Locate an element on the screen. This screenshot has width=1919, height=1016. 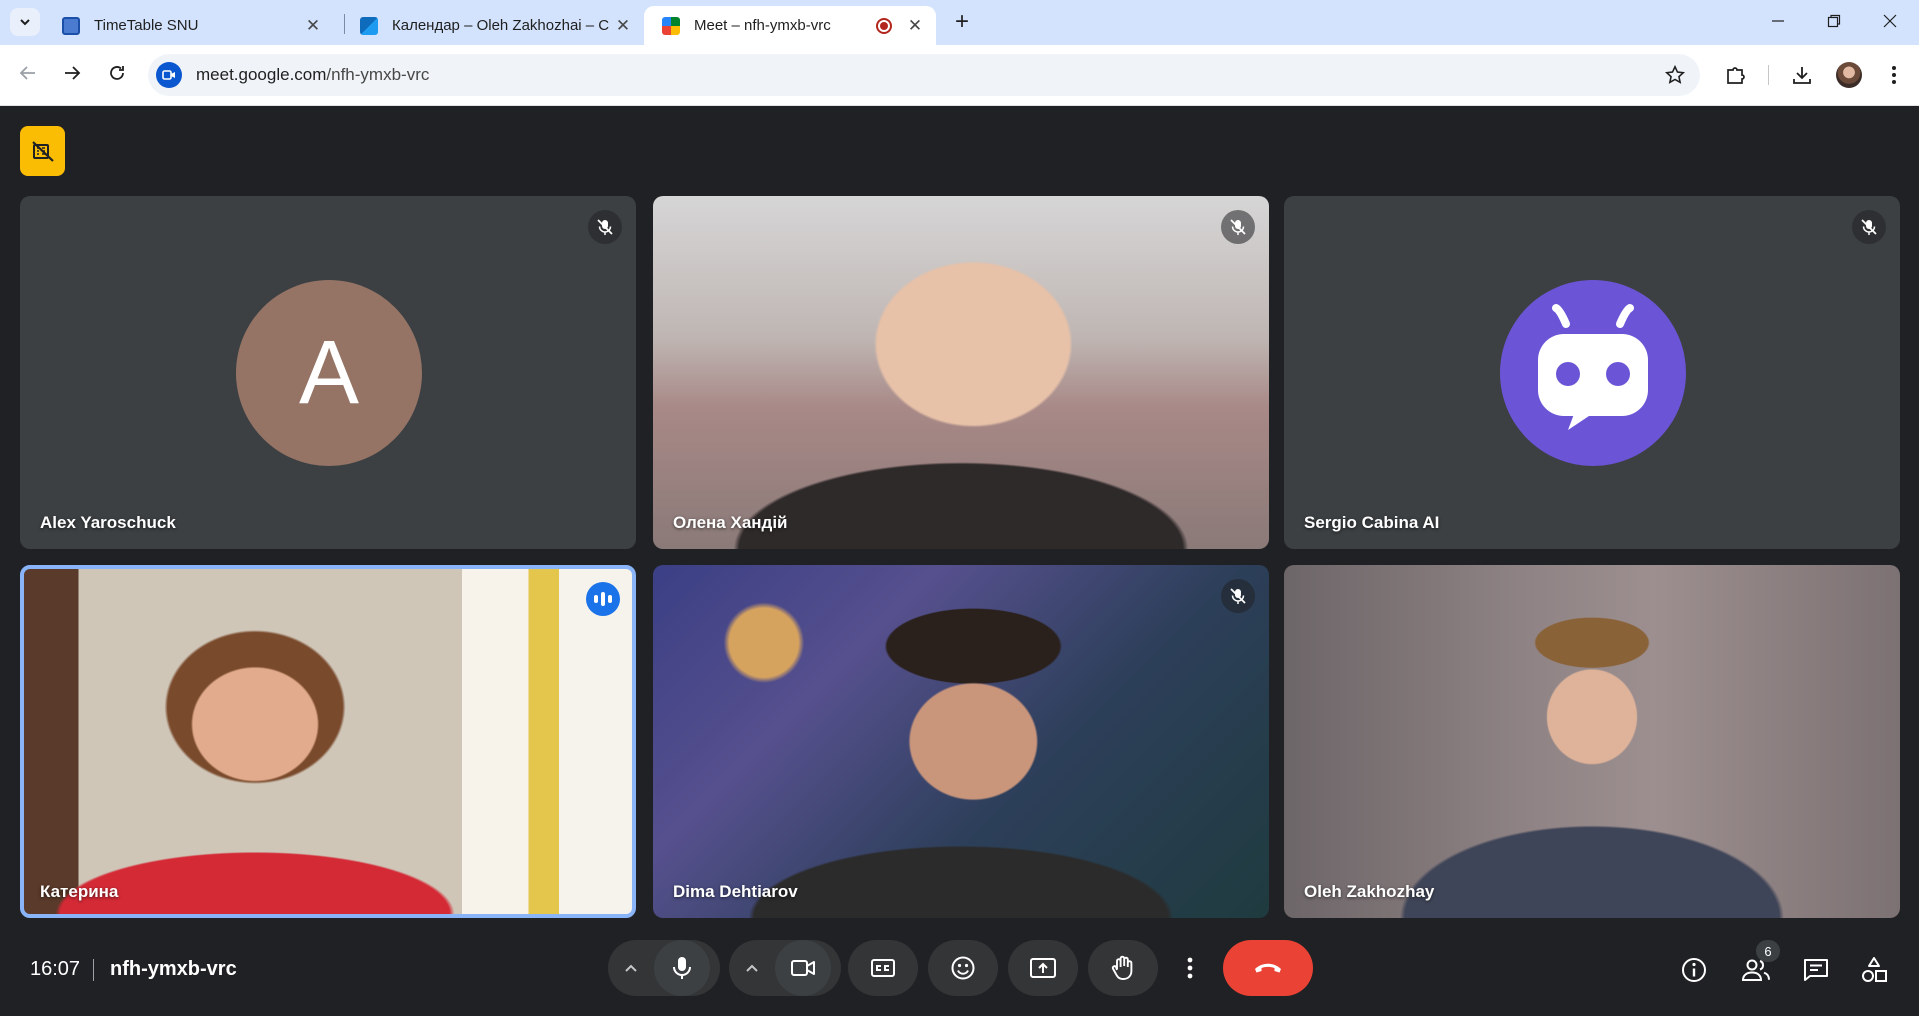
captions-button is located at coordinates (883, 968).